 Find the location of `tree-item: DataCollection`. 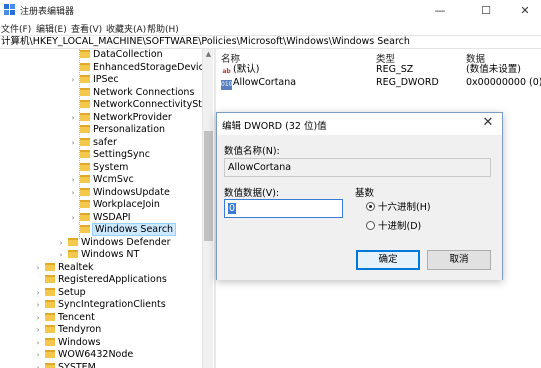

tree-item: DataCollection is located at coordinates (116, 55).